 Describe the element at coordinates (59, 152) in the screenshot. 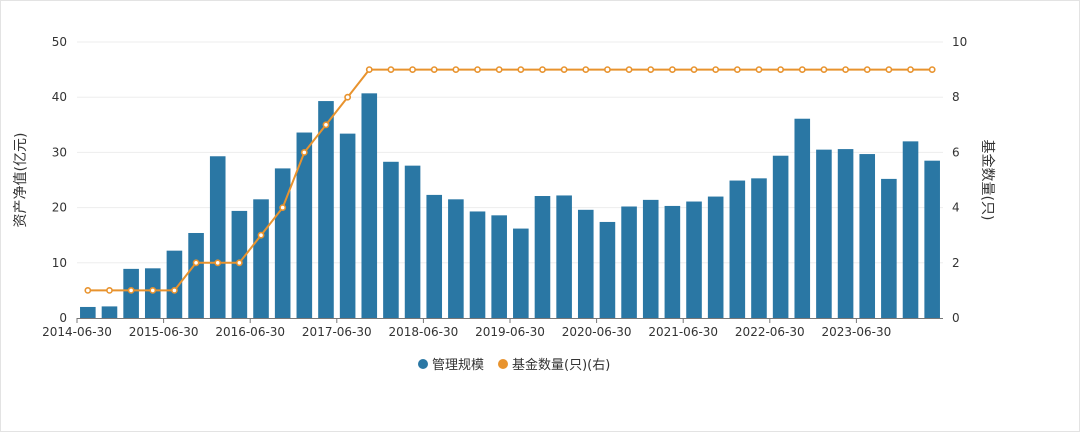

I see `y-left-tick-label: 30` at that location.